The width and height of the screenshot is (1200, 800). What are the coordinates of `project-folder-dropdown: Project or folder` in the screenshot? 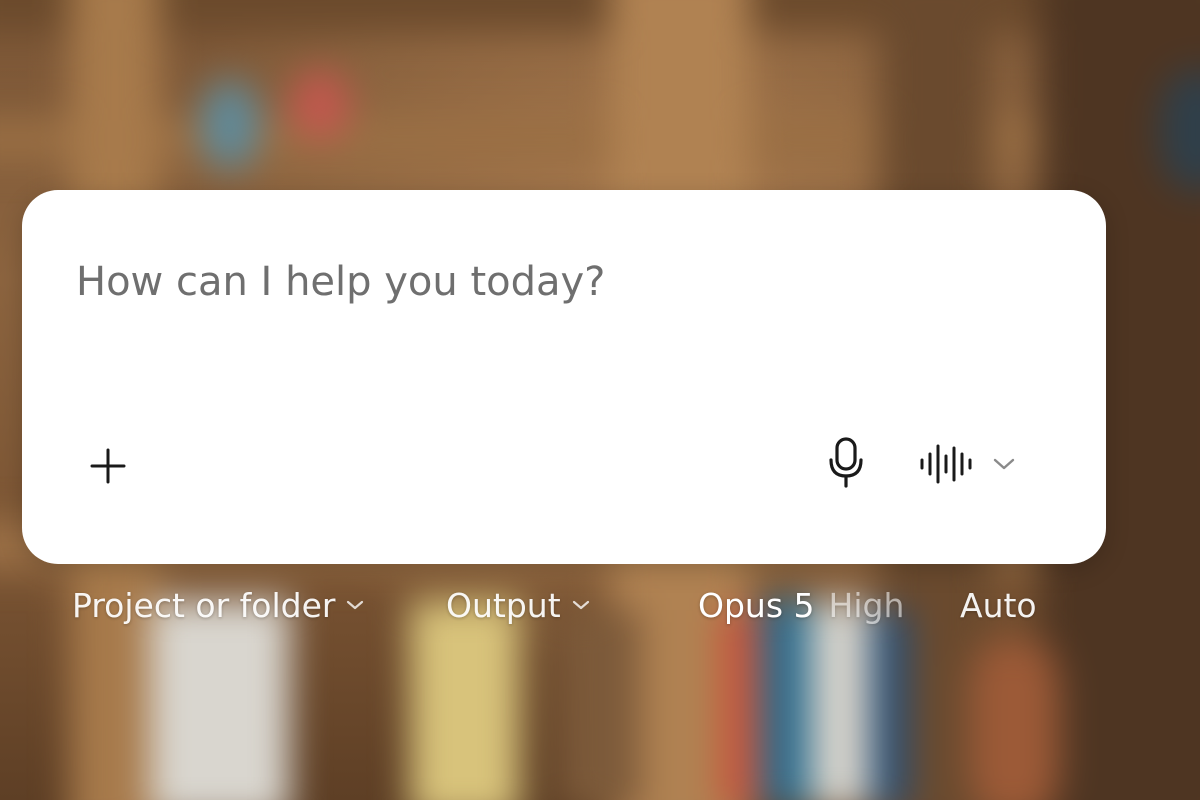 It's located at (218, 605).